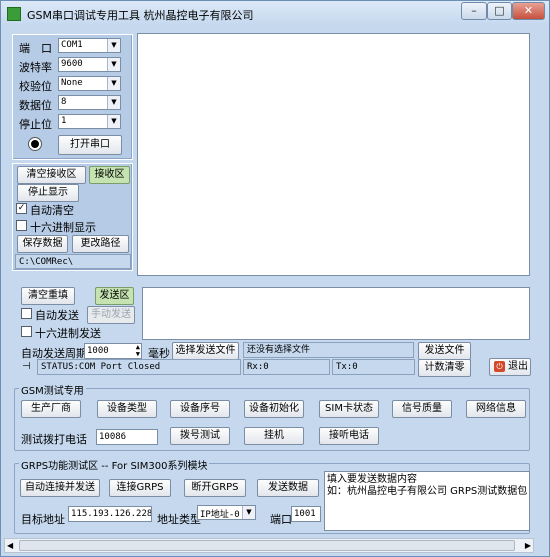  What do you see at coordinates (72, 45) in the screenshot?
I see `port-value: COM1` at bounding box center [72, 45].